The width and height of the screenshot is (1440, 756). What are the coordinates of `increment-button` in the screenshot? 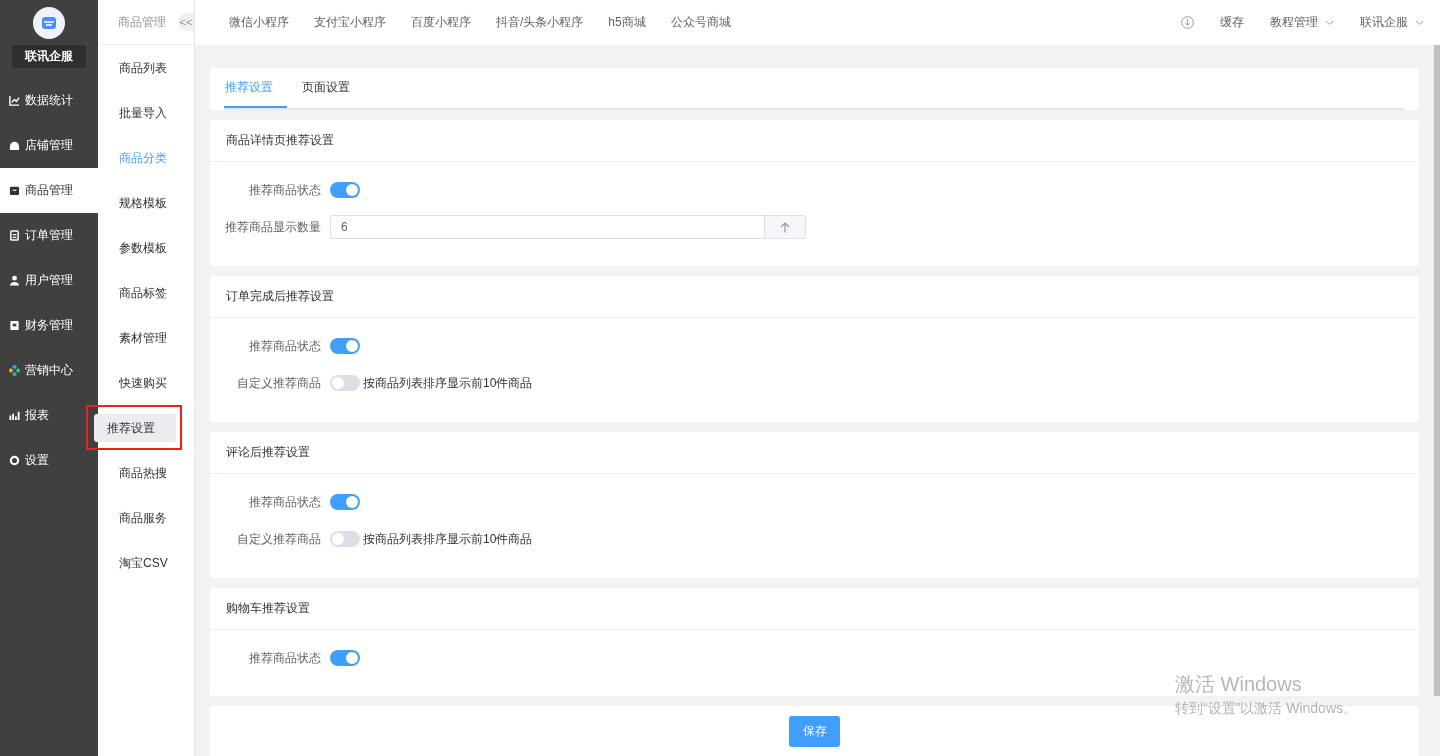 It's located at (785, 227).